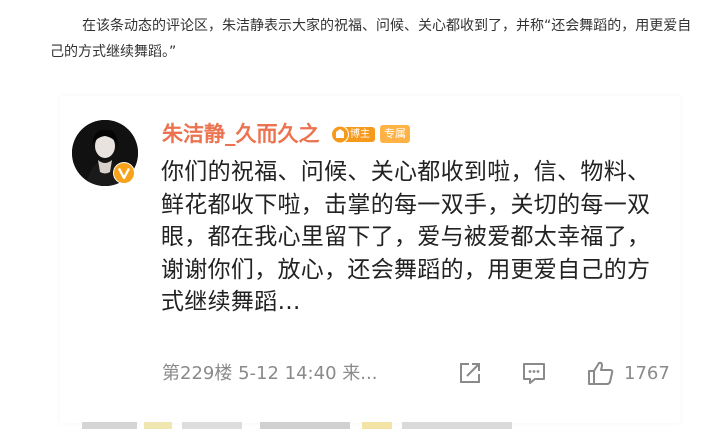  I want to click on comment-username: 朱洁静_久而久之, so click(241, 134).